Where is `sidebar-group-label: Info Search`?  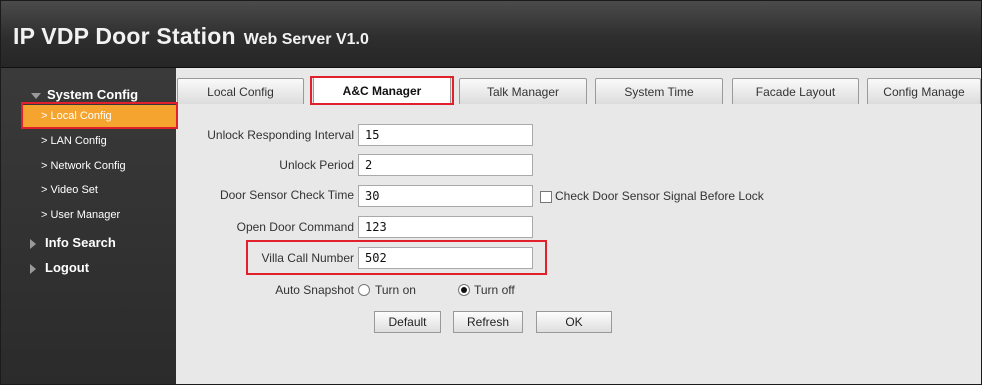 sidebar-group-label: Info Search is located at coordinates (80, 242).